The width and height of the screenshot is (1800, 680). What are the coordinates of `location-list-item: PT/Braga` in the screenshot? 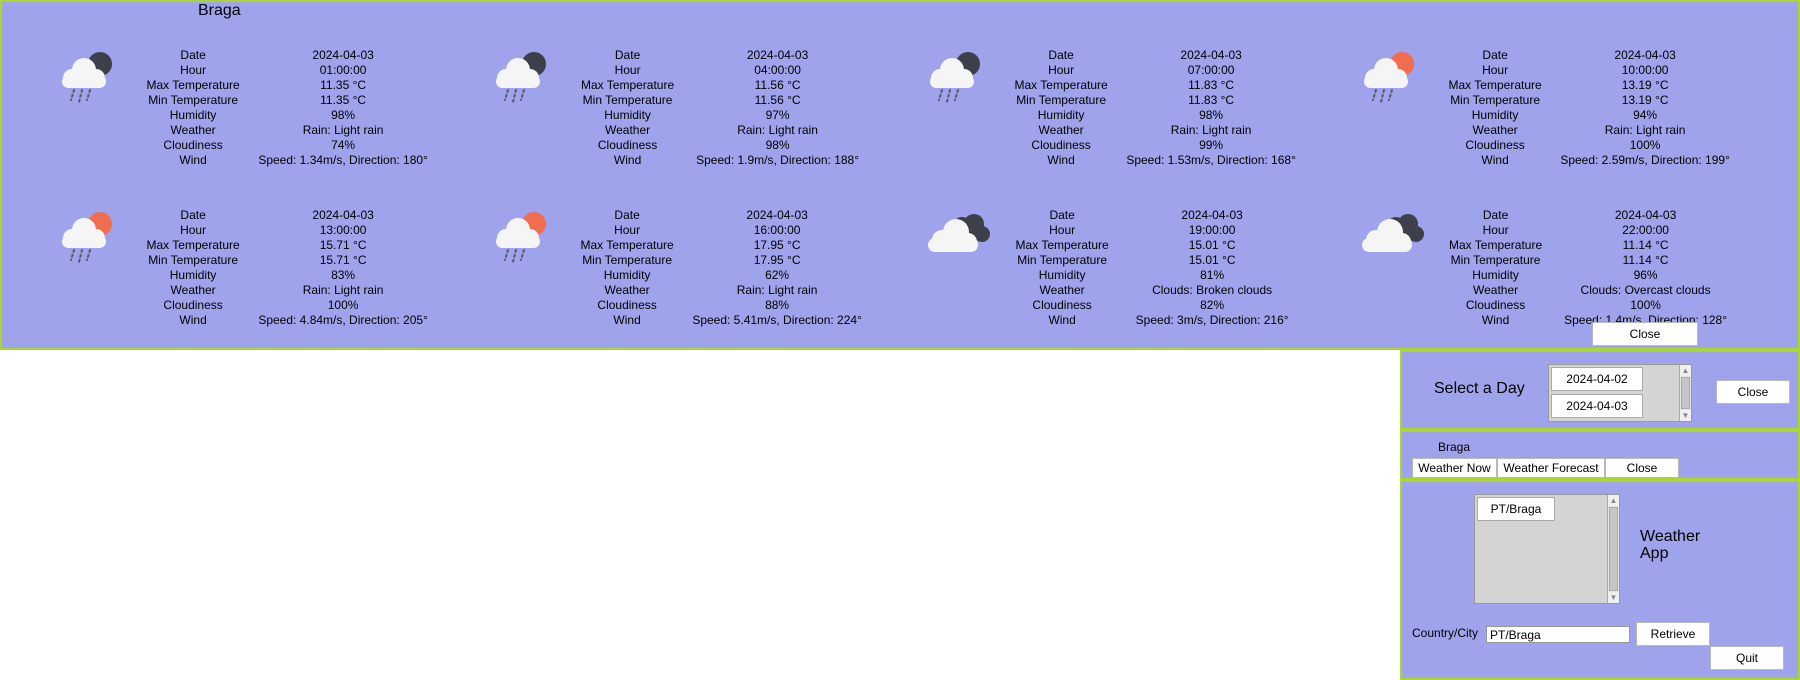 It's located at (1516, 509).